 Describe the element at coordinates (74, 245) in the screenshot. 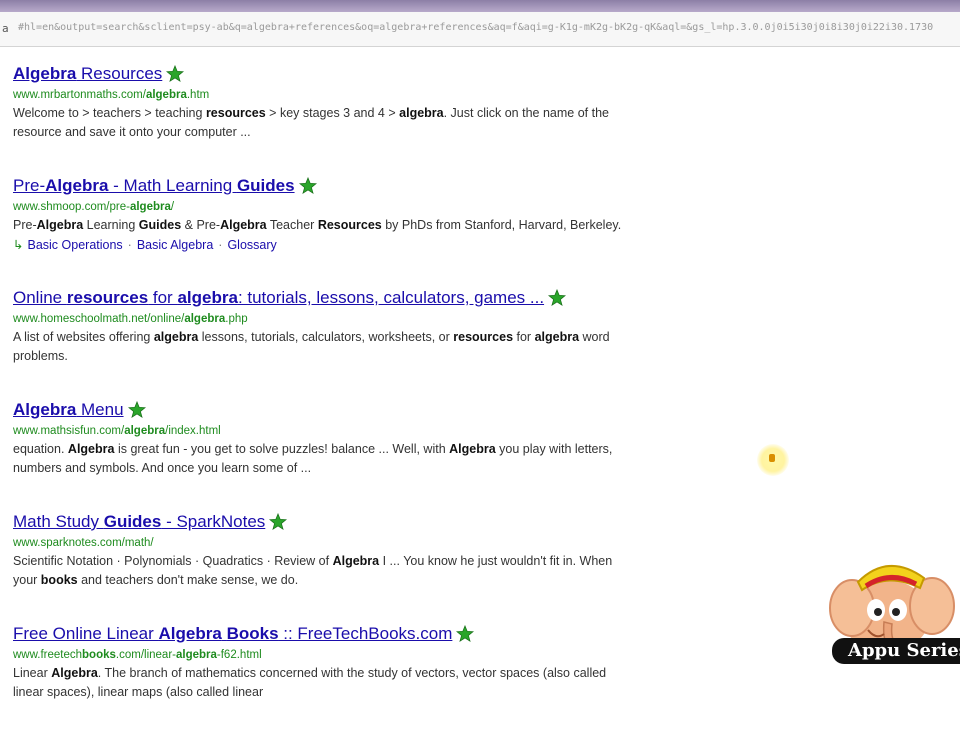

I see `sitelink: Basic Operations` at that location.